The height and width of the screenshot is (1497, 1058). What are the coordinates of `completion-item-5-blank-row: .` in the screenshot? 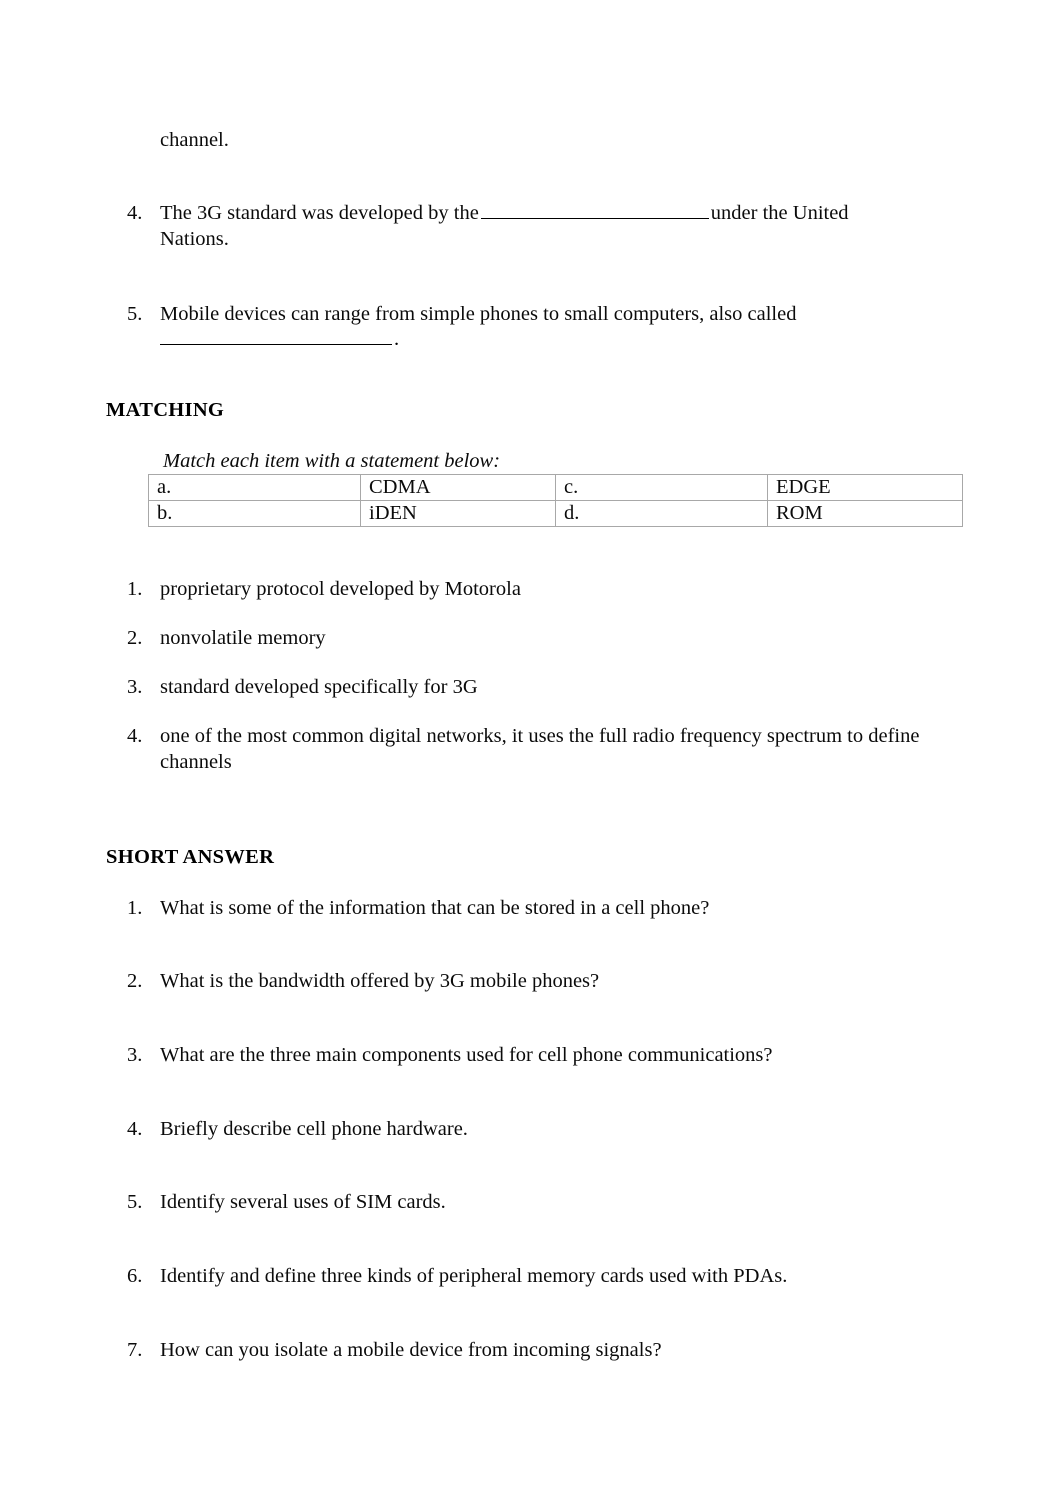 It's located at (278, 339).